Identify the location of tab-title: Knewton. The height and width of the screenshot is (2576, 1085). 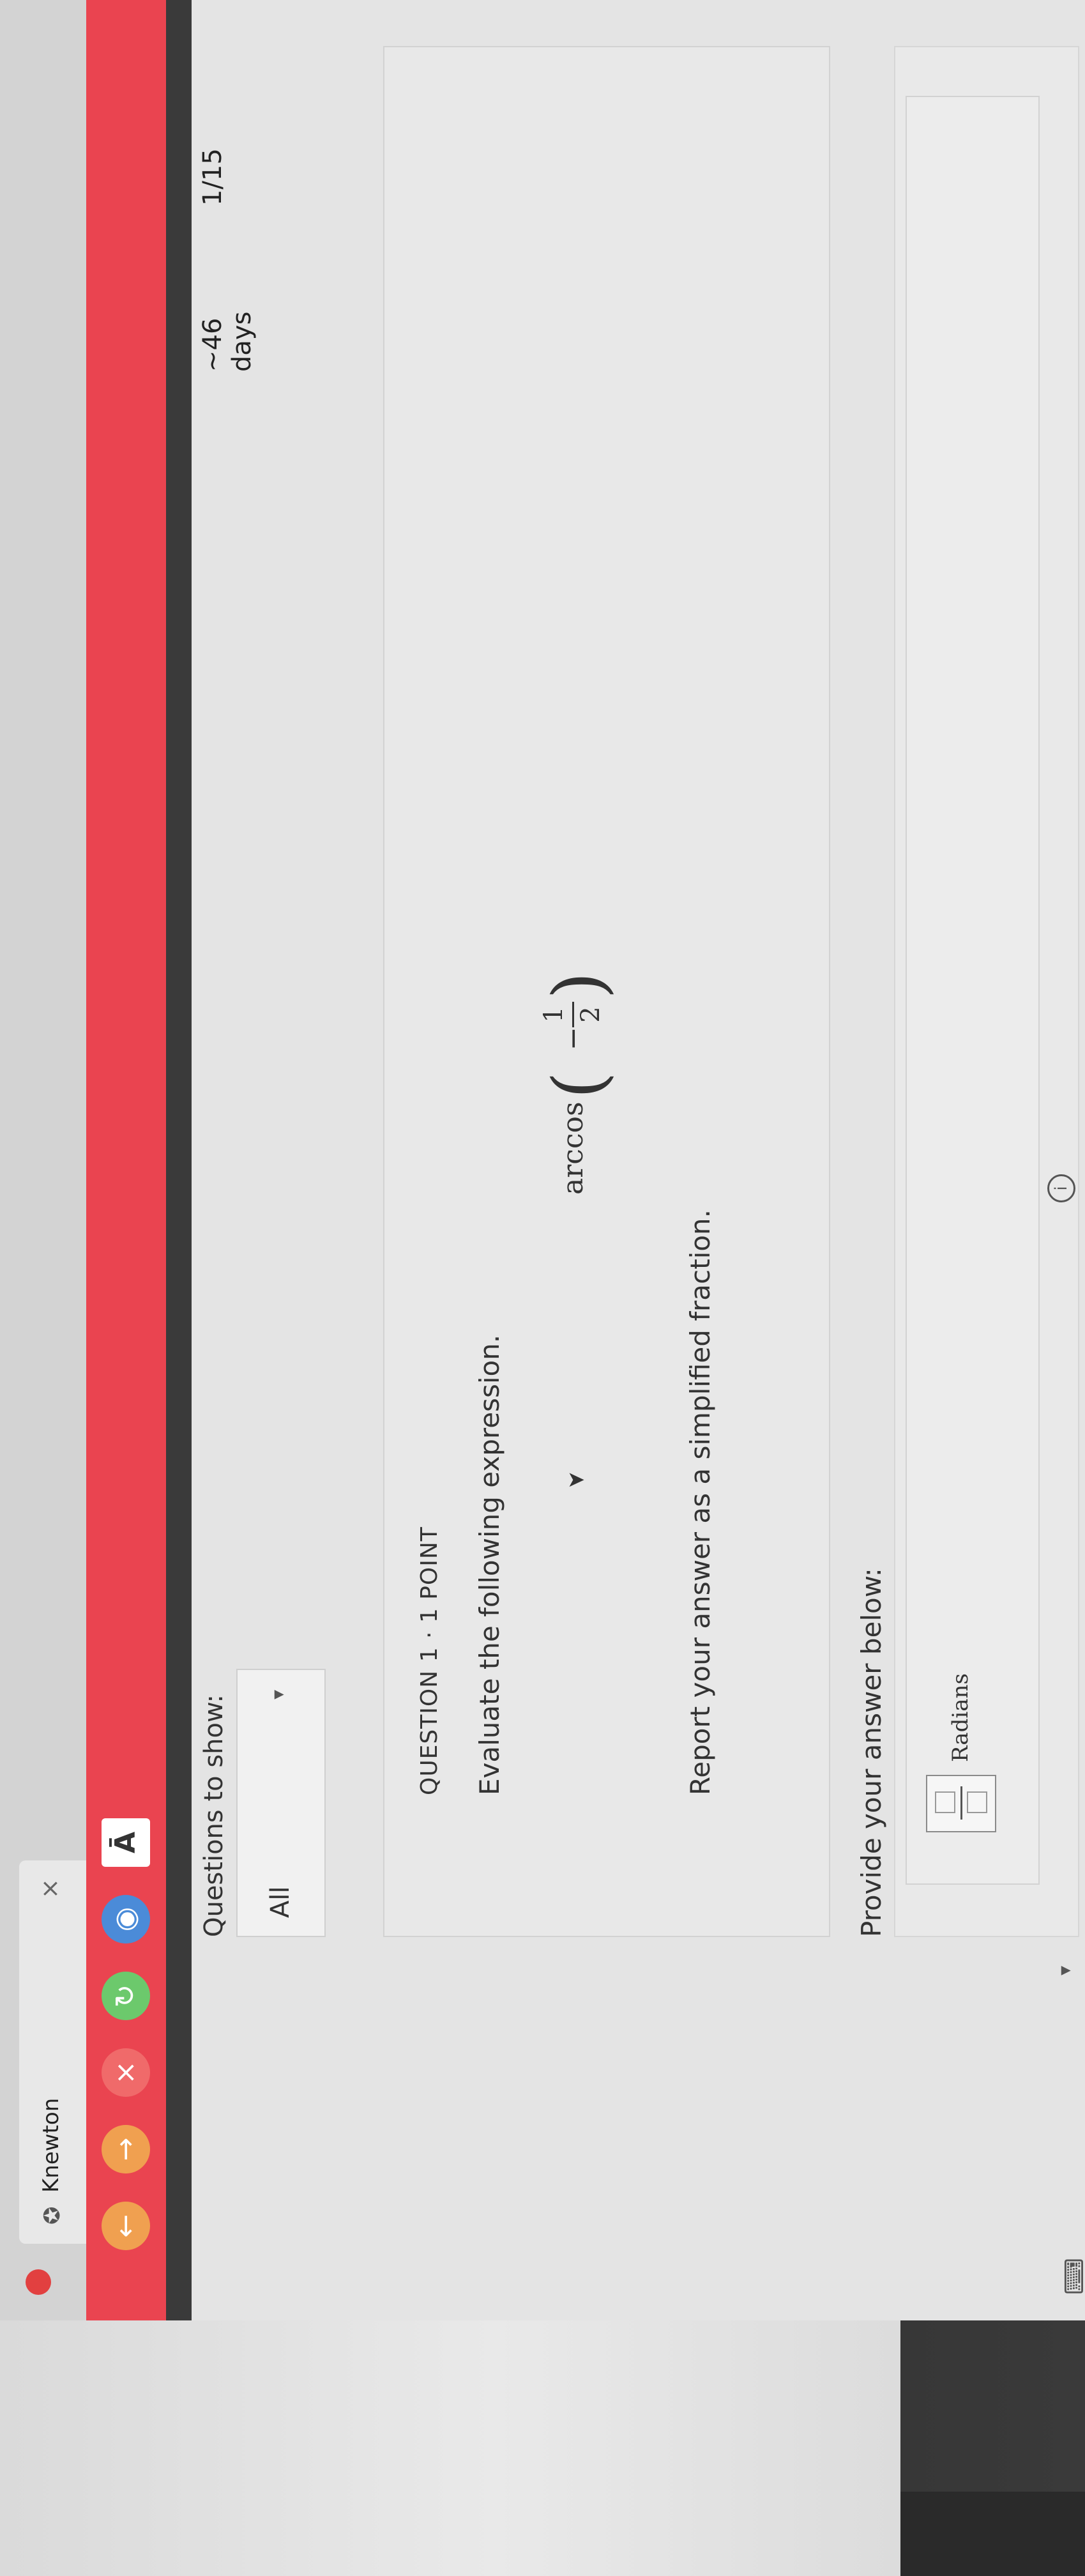
(51, 2145).